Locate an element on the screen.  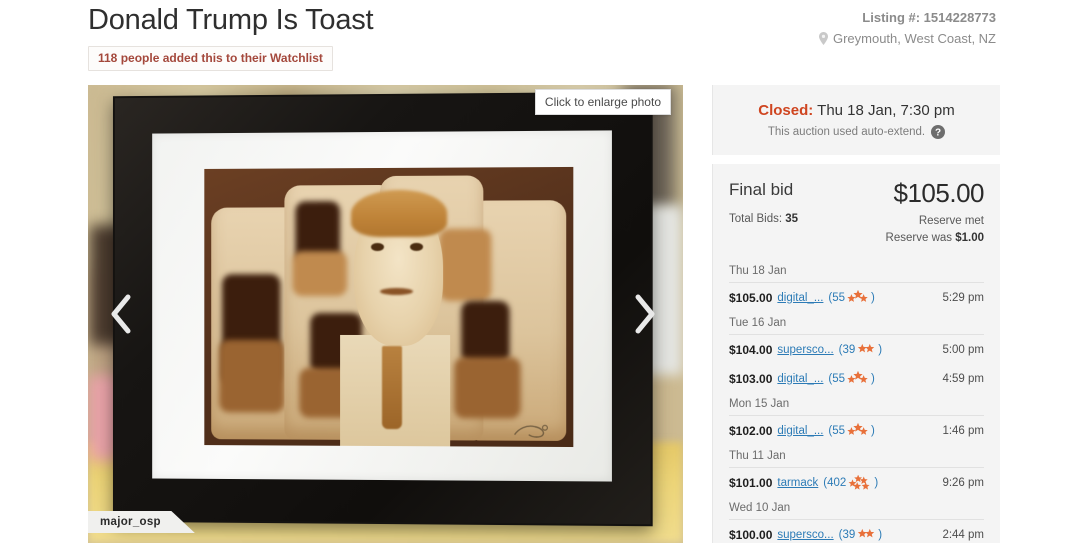
listing-location: Greymouth, West Coast, NZ is located at coordinates (907, 38).